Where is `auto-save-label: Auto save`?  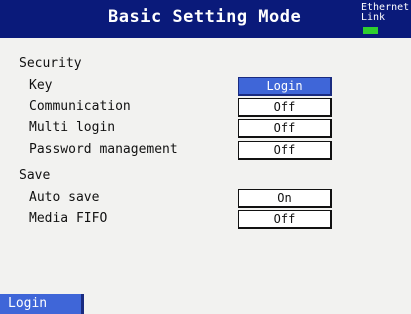 auto-save-label: Auto save is located at coordinates (64, 197).